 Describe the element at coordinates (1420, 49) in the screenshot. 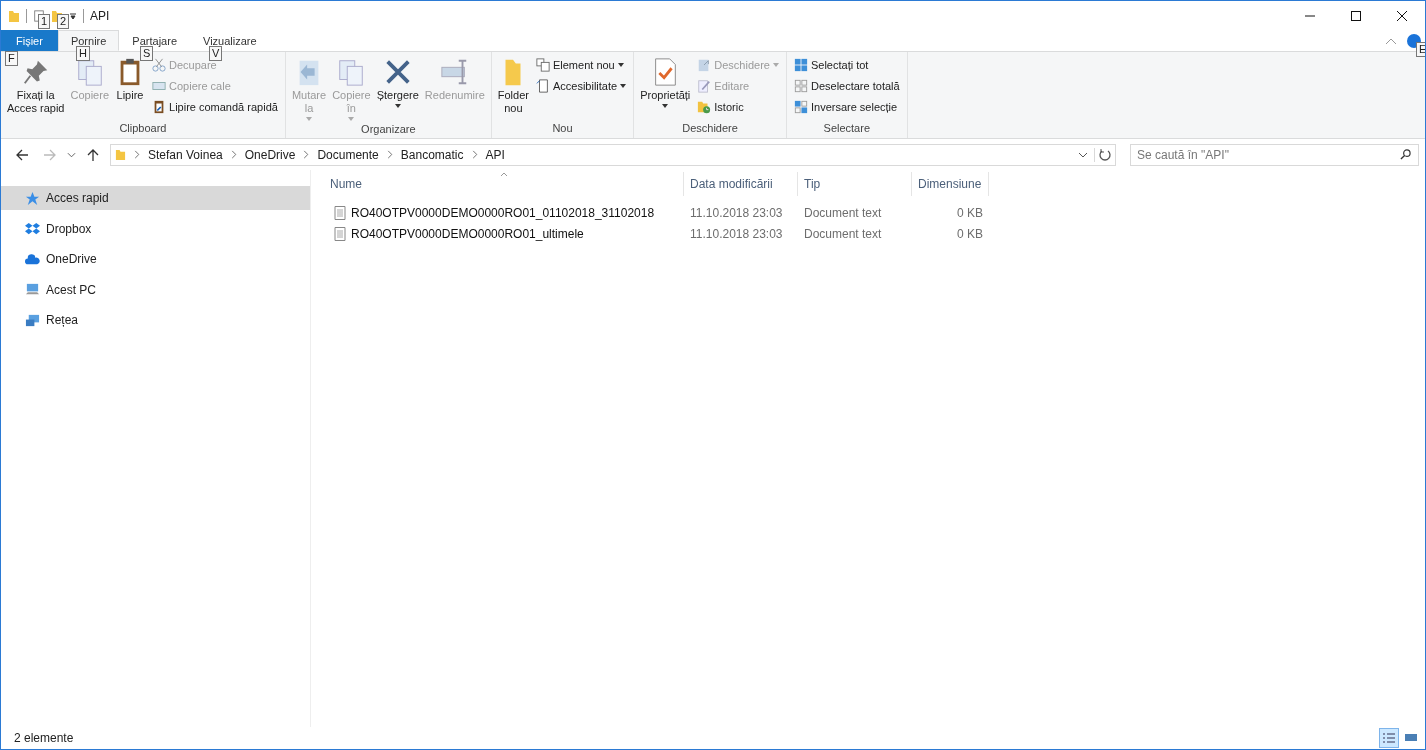

I see `keytip: E` at that location.